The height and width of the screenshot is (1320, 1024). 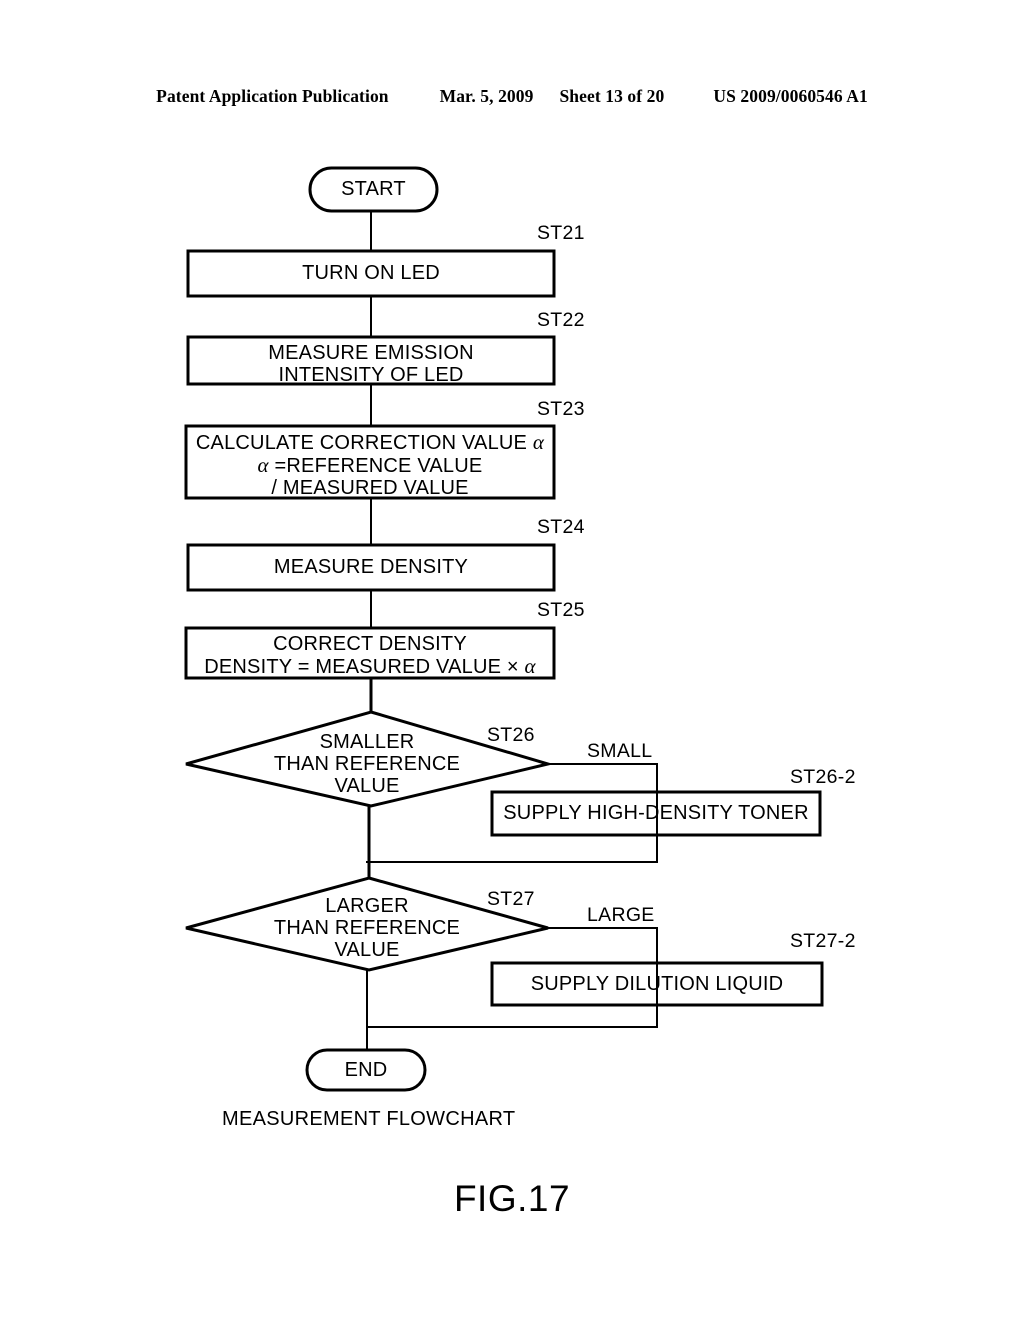 What do you see at coordinates (561, 527) in the screenshot?
I see `st24-step-tag: ST24` at bounding box center [561, 527].